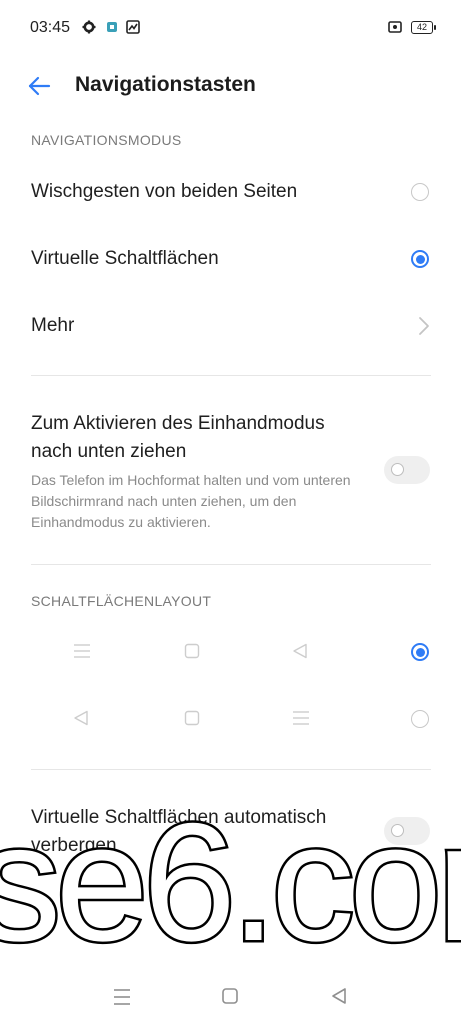 The image size is (461, 1024). I want to click on radio-gestures, so click(420, 192).